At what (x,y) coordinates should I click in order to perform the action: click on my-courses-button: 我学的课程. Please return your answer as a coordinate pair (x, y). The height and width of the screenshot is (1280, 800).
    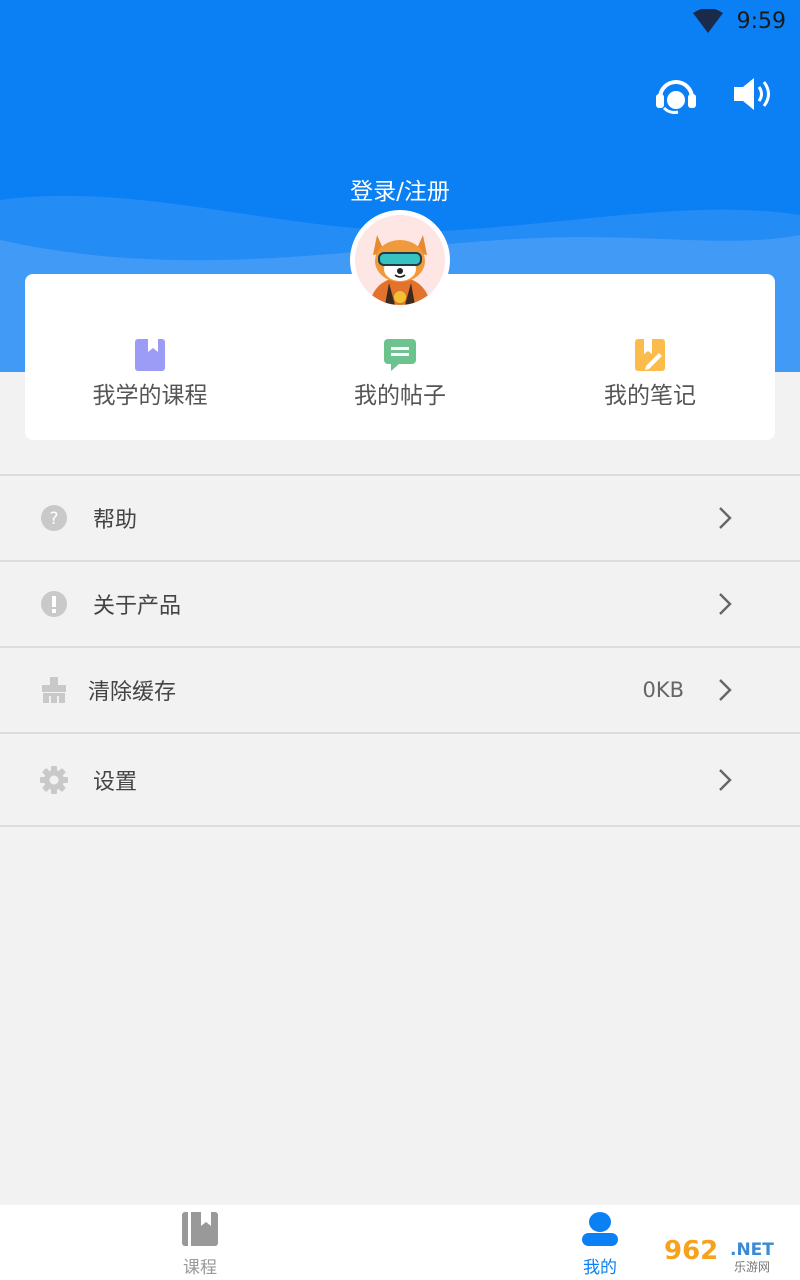
    Looking at the image, I should click on (150, 374).